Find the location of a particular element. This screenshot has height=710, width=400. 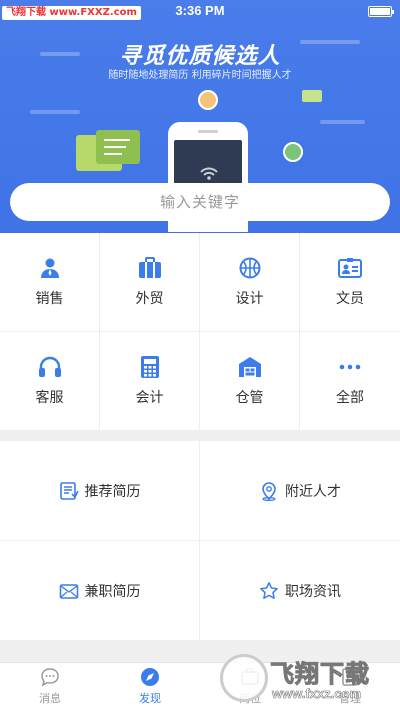

basketball-icon is located at coordinates (250, 268).